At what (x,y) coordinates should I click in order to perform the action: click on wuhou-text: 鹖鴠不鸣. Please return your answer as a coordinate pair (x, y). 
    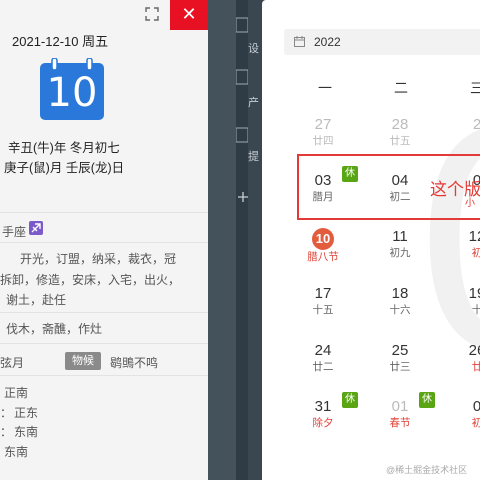
    Looking at the image, I should click on (134, 363).